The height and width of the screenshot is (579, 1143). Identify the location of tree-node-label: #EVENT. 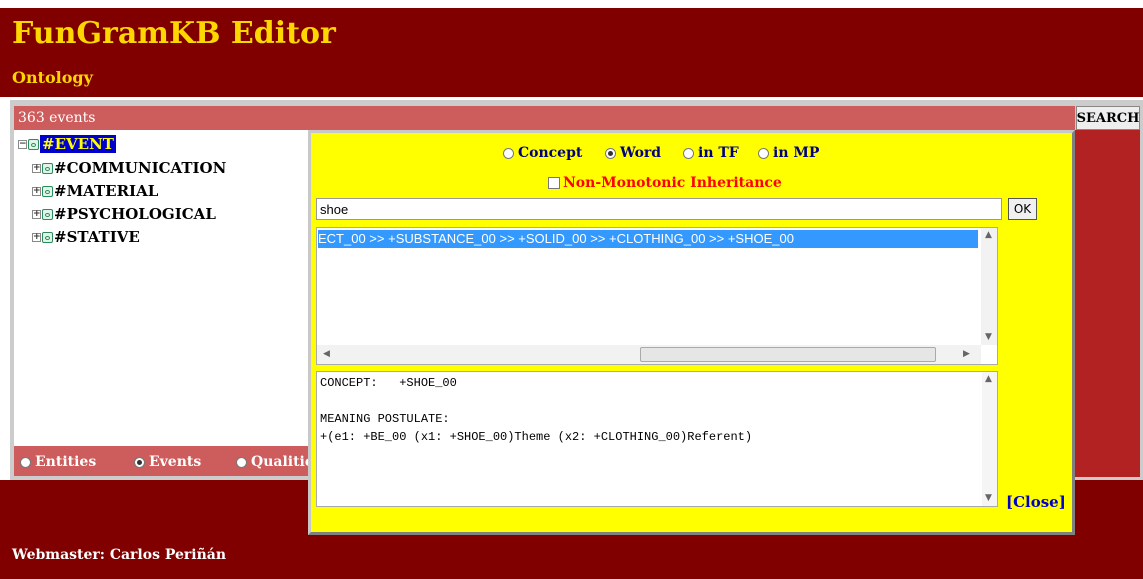
(78, 144).